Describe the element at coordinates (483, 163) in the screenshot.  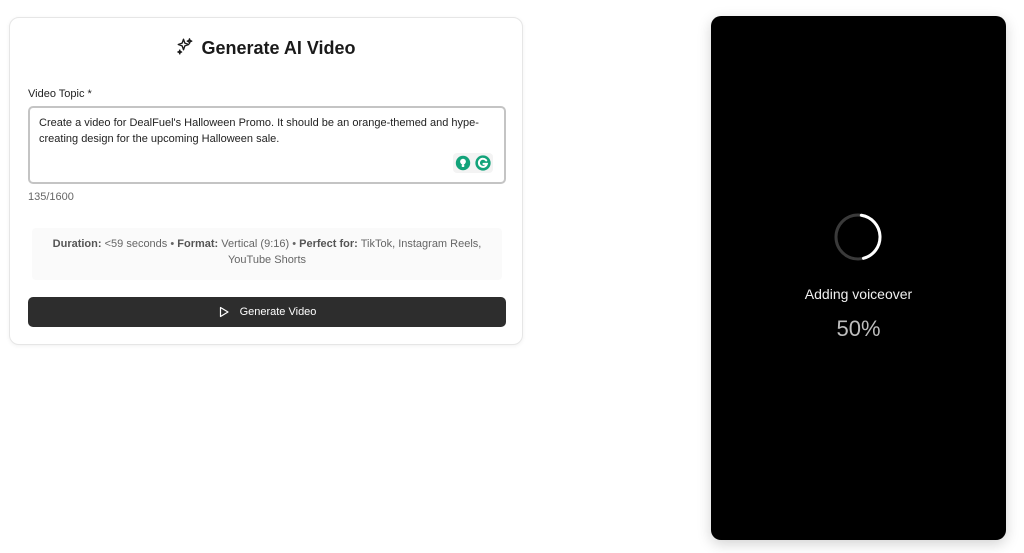
I see `grammarly-icon` at that location.